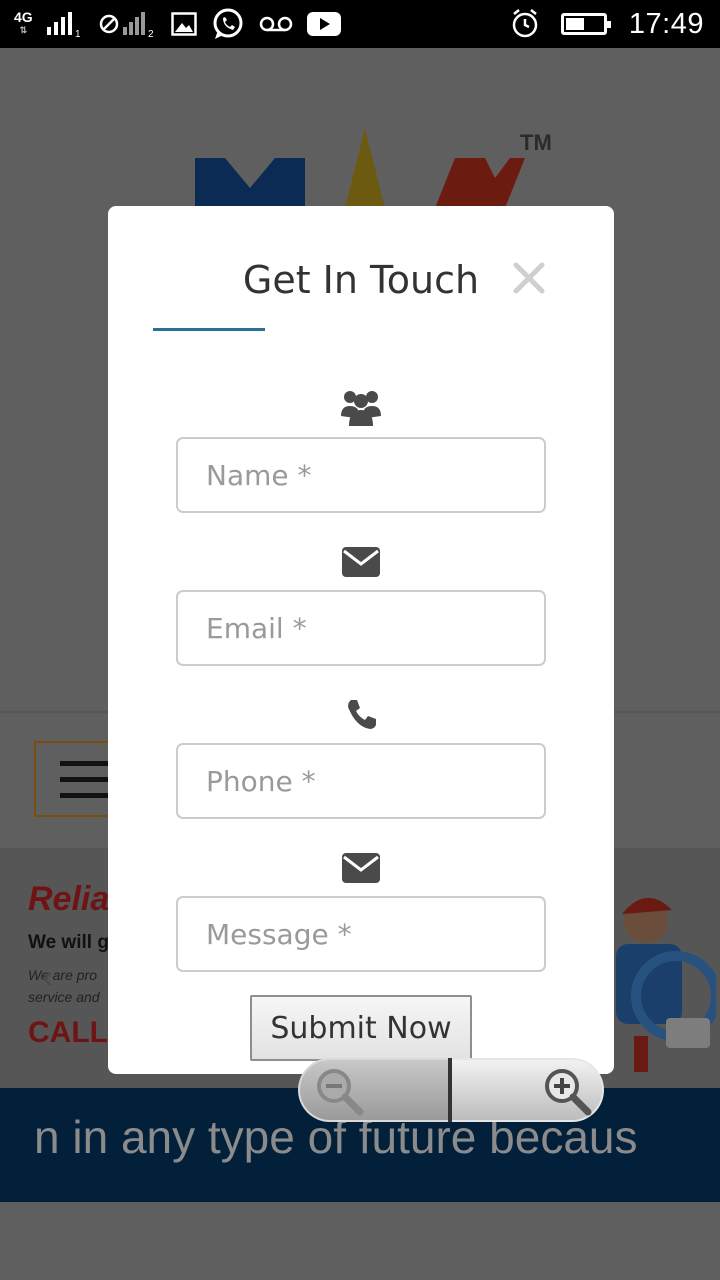 The width and height of the screenshot is (720, 1280). What do you see at coordinates (361, 934) in the screenshot?
I see `message-field` at bounding box center [361, 934].